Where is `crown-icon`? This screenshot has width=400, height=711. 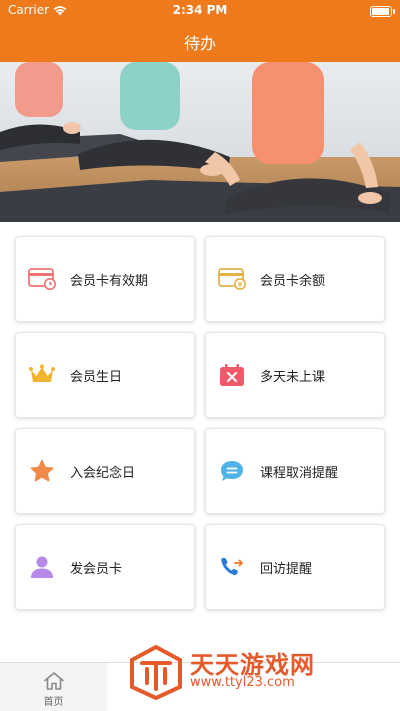 crown-icon is located at coordinates (42, 375).